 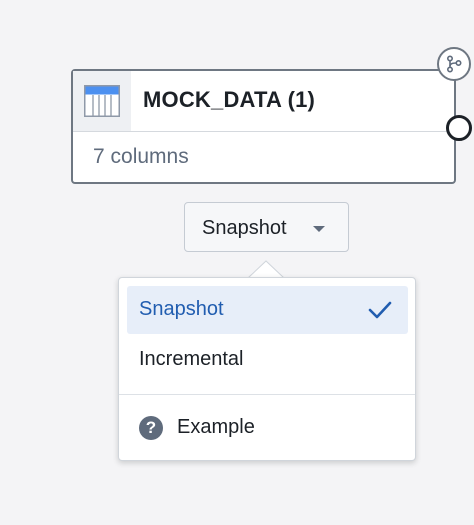 I want to click on node-title: MOCK_DATA (1), so click(x=229, y=99).